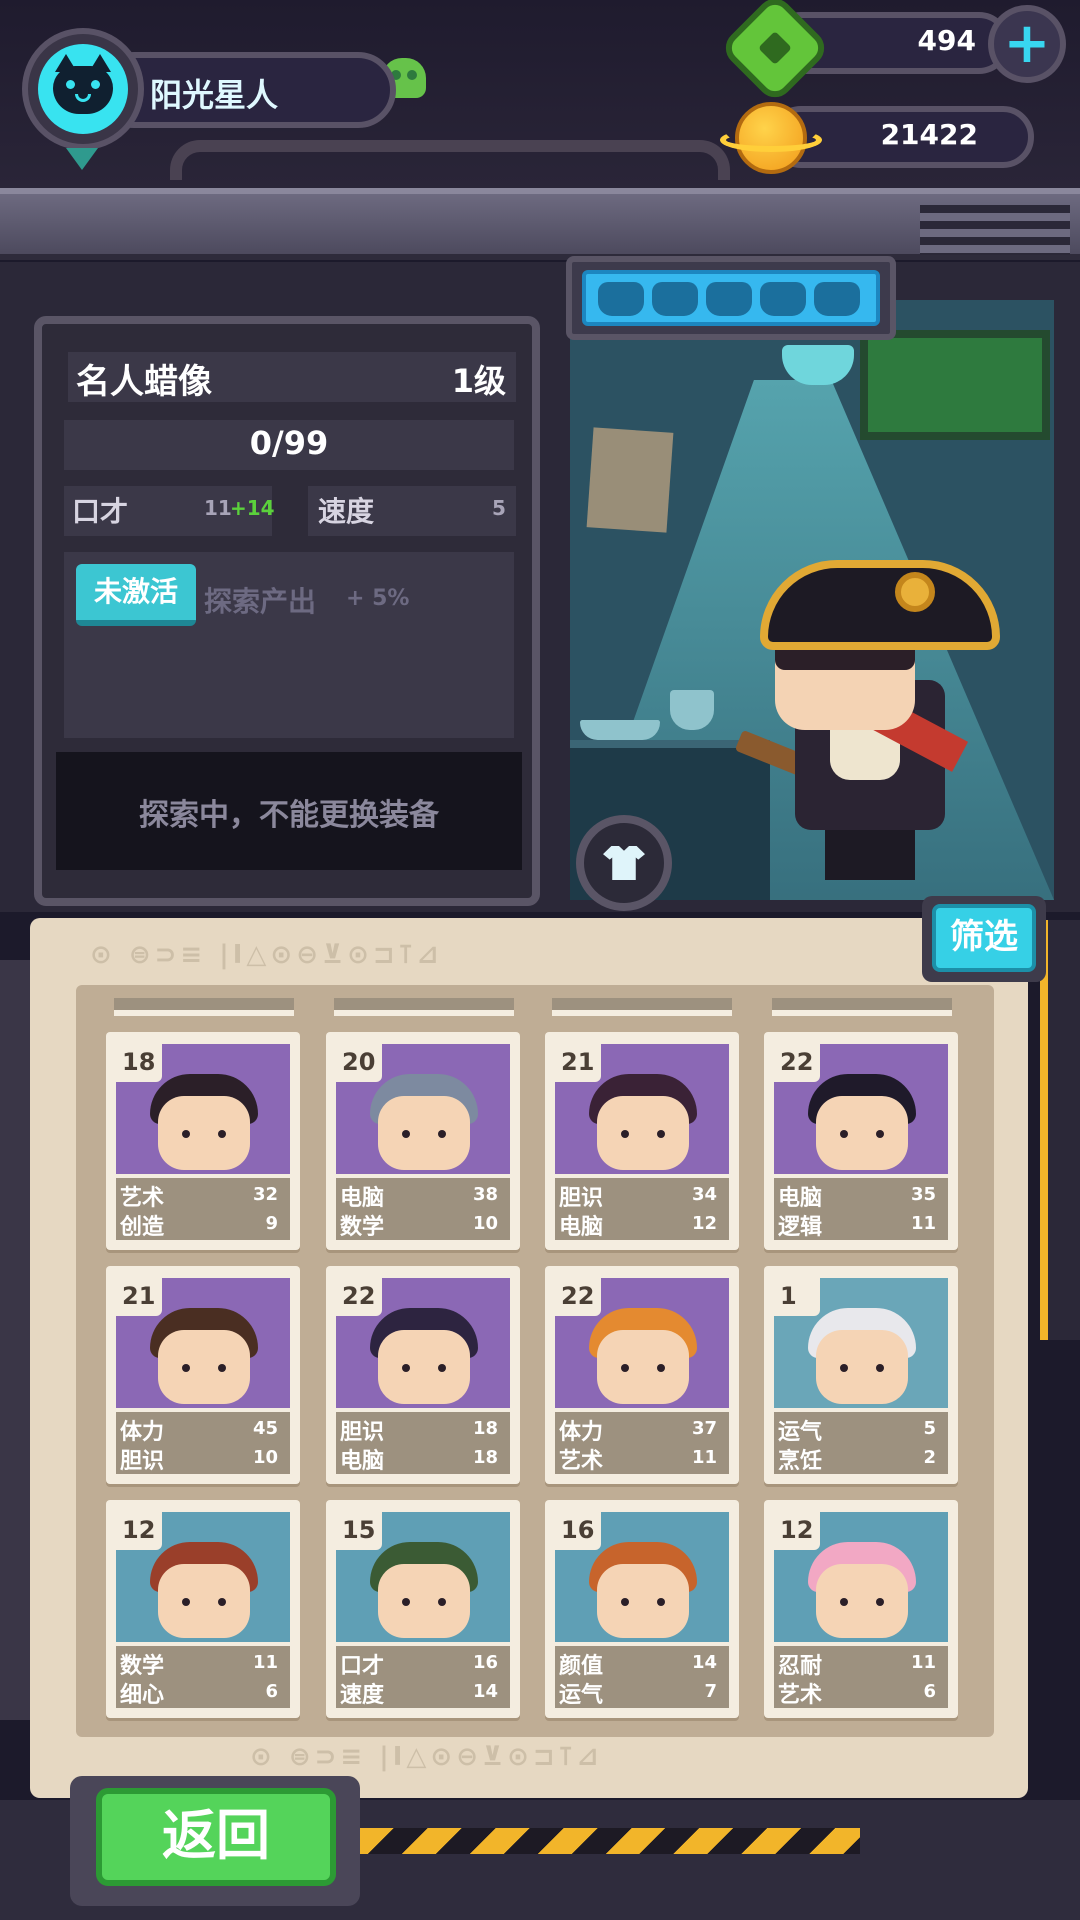  I want to click on plus-icon: +, so click(1027, 43).